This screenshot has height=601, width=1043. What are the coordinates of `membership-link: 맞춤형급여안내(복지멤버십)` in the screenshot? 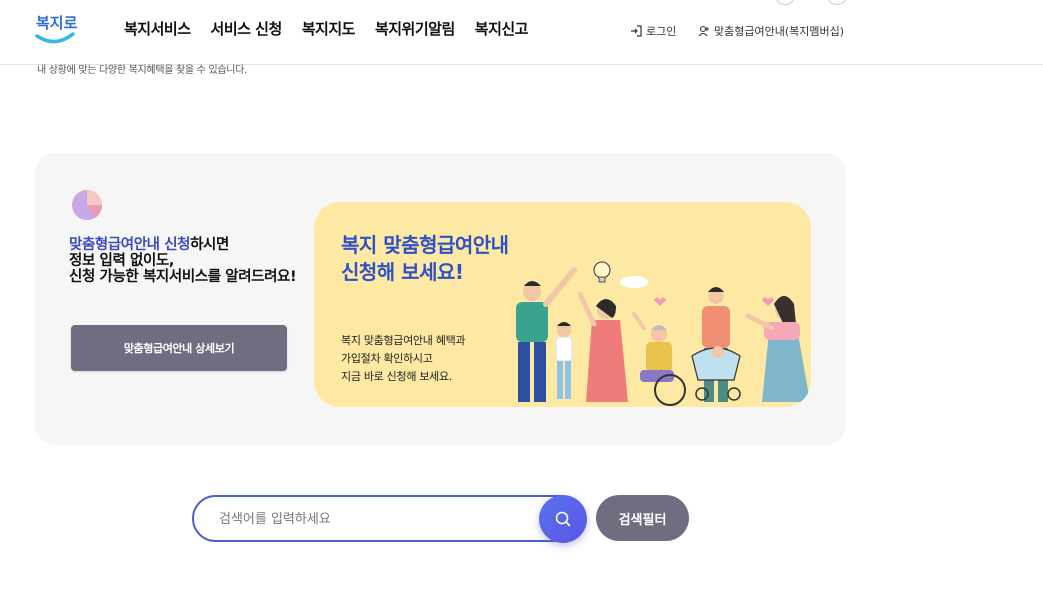 It's located at (771, 31).